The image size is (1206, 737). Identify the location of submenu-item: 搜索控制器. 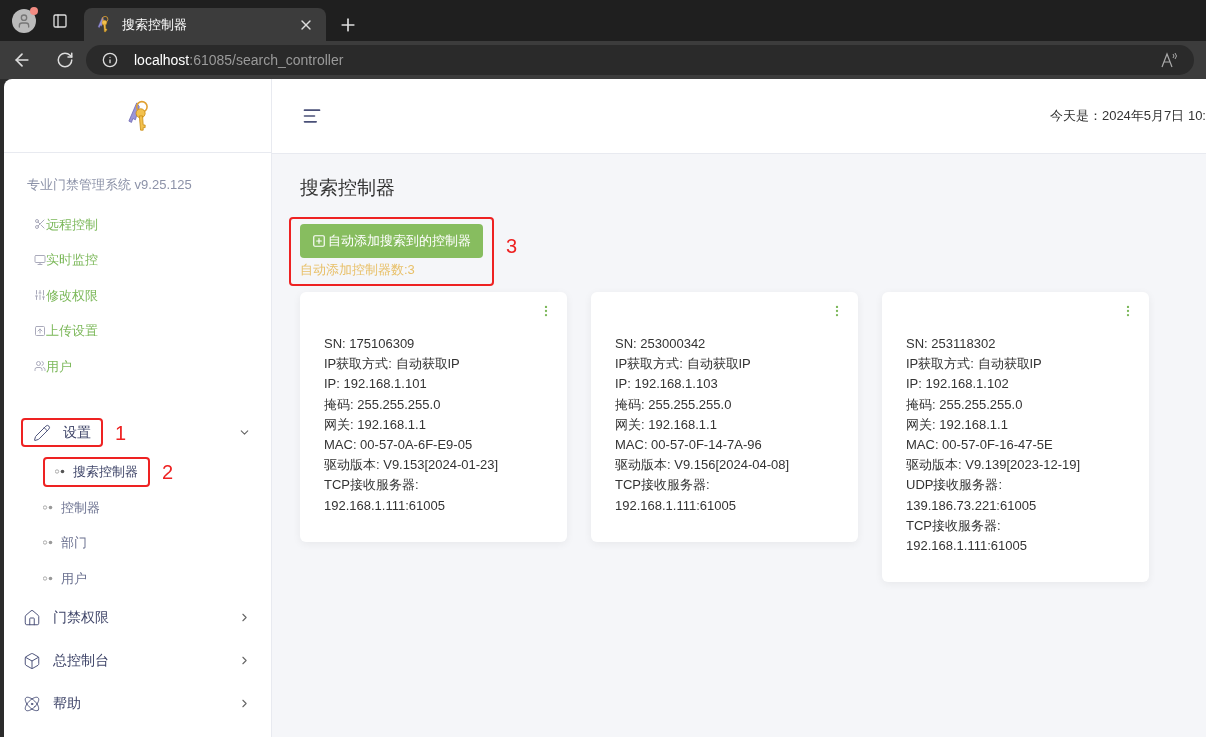
(96, 472).